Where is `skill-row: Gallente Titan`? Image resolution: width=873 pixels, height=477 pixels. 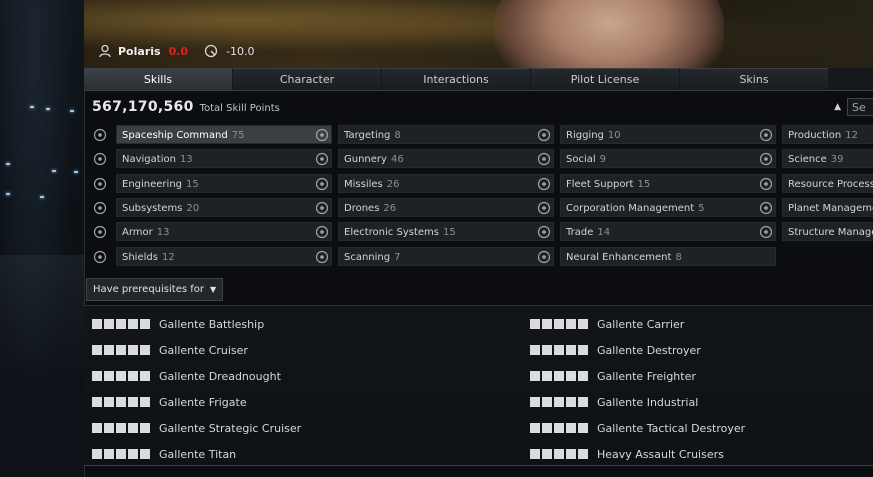 skill-row: Gallente Titan is located at coordinates (164, 454).